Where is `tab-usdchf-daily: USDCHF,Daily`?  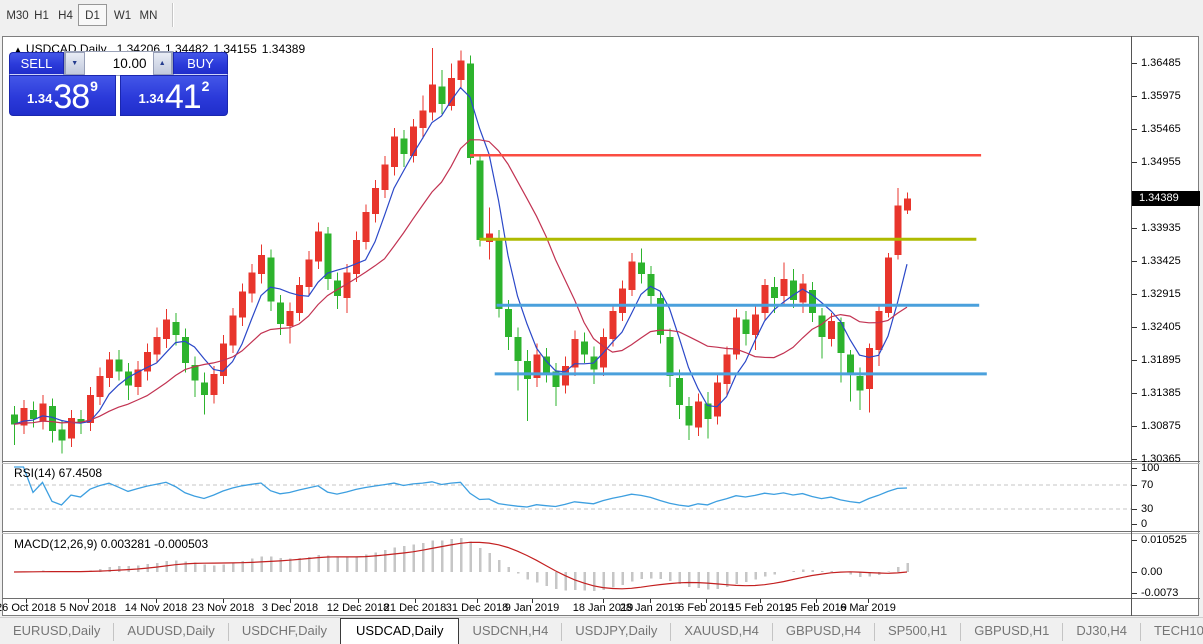
tab-usdchf-daily: USDCHF,Daily is located at coordinates (284, 631).